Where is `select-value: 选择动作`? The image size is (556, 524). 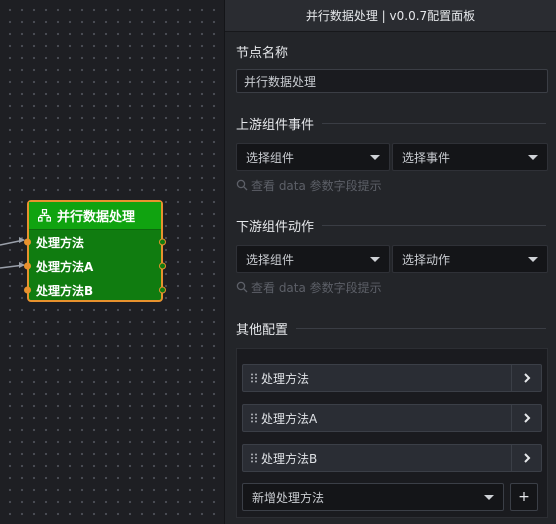 select-value: 选择动作 is located at coordinates (426, 259).